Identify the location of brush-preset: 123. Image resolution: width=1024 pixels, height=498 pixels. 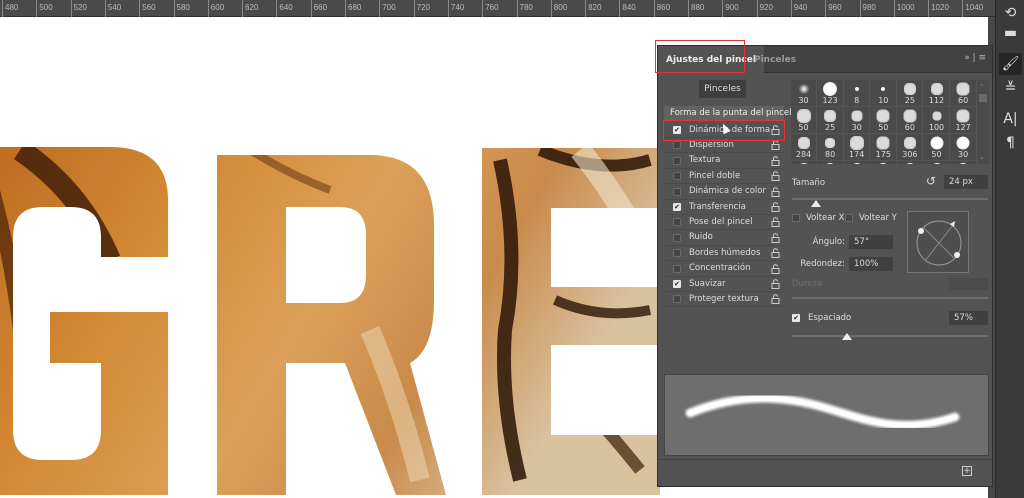
(830, 93).